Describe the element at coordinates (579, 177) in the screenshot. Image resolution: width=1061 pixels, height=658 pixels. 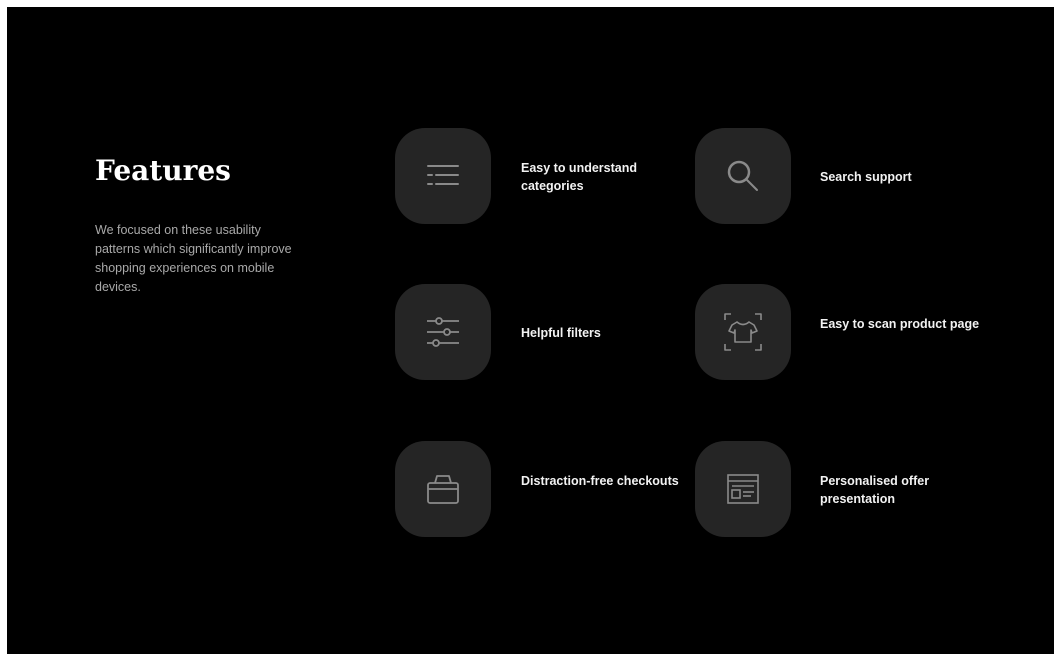
I see `feature-label-categories: Easy to understand categories` at that location.